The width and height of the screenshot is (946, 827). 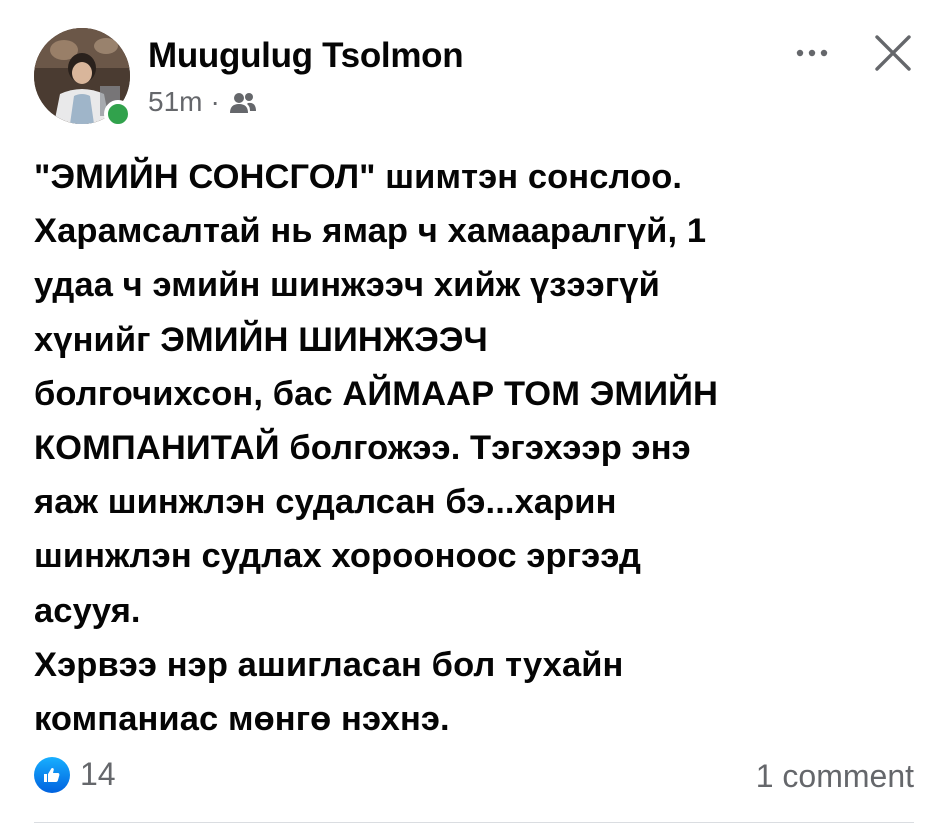 What do you see at coordinates (306, 56) in the screenshot?
I see `author-name: Muugulug Tsolmon` at bounding box center [306, 56].